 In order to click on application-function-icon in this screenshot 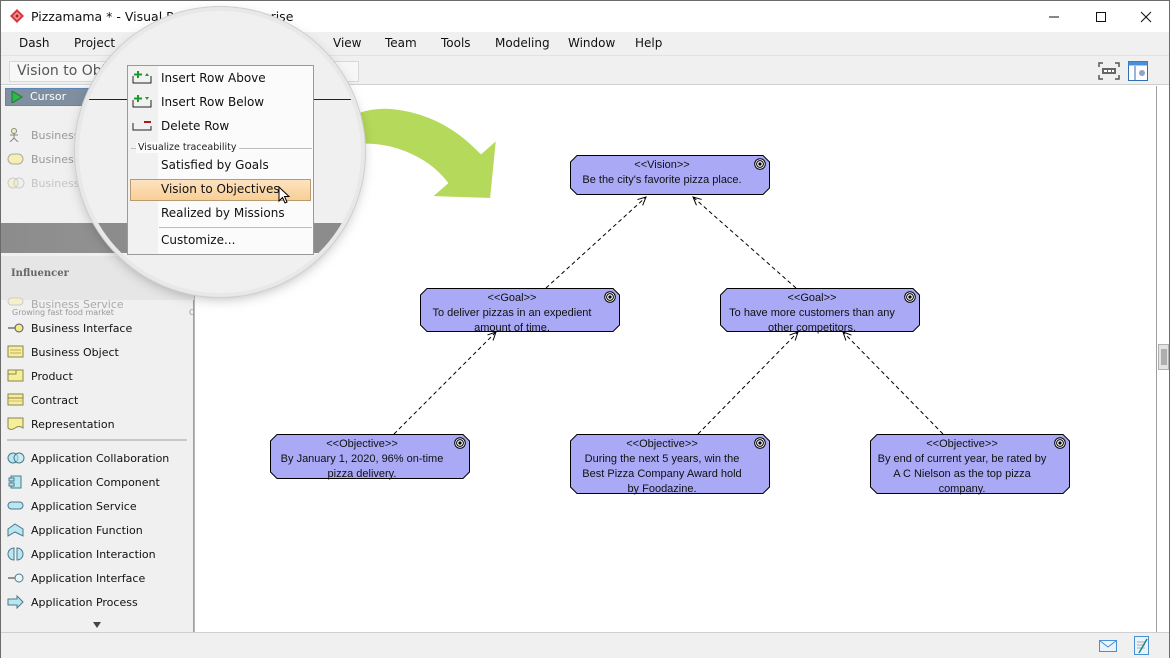, I will do `click(16, 530)`.